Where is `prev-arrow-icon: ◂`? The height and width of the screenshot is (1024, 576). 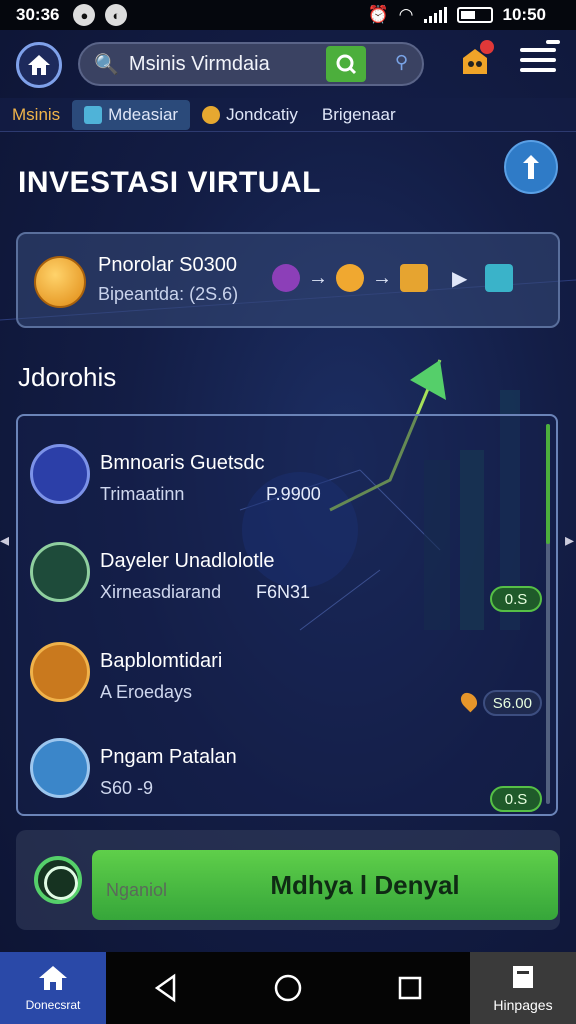
prev-arrow-icon: ◂ is located at coordinates (4, 540).